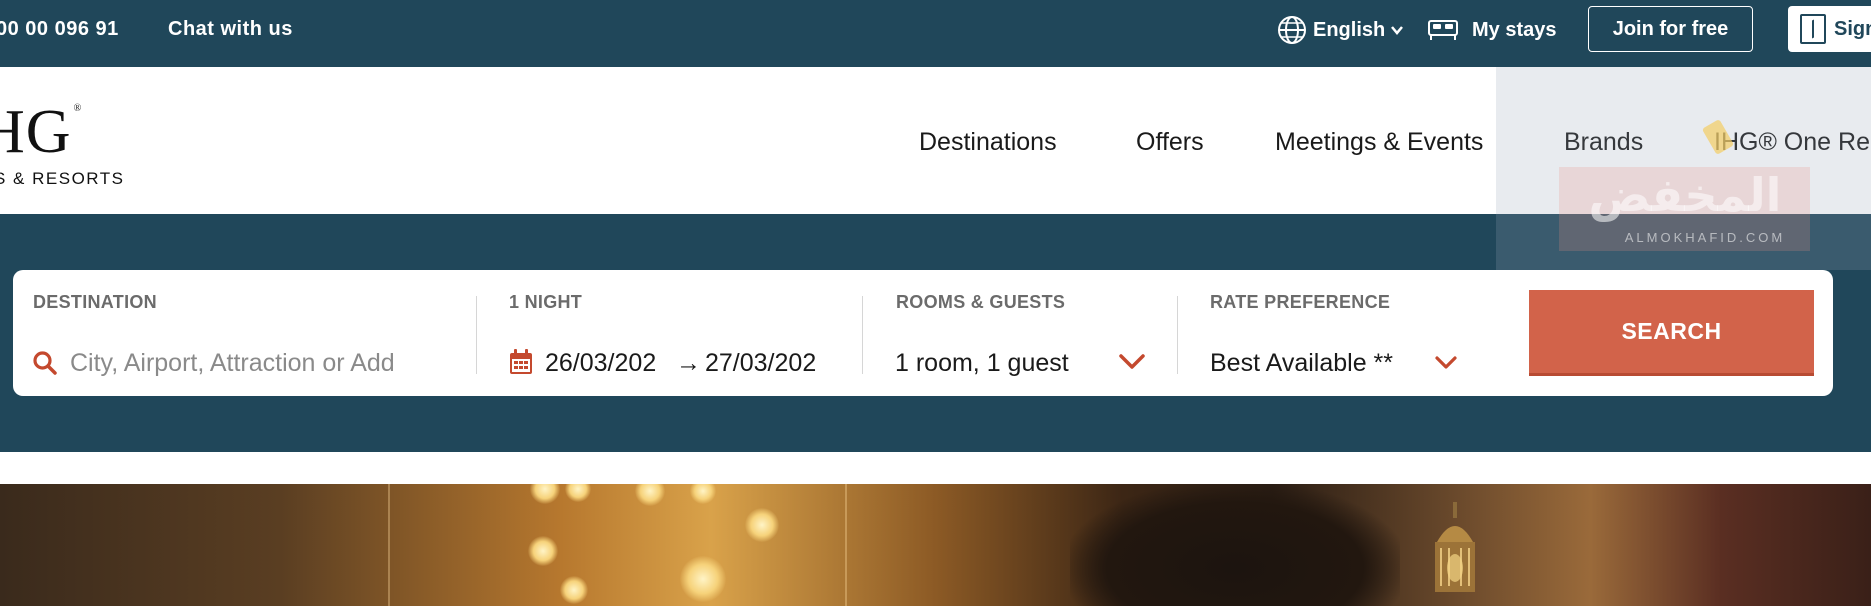  What do you see at coordinates (1685, 195) in the screenshot?
I see `watermark-text: المخفض` at bounding box center [1685, 195].